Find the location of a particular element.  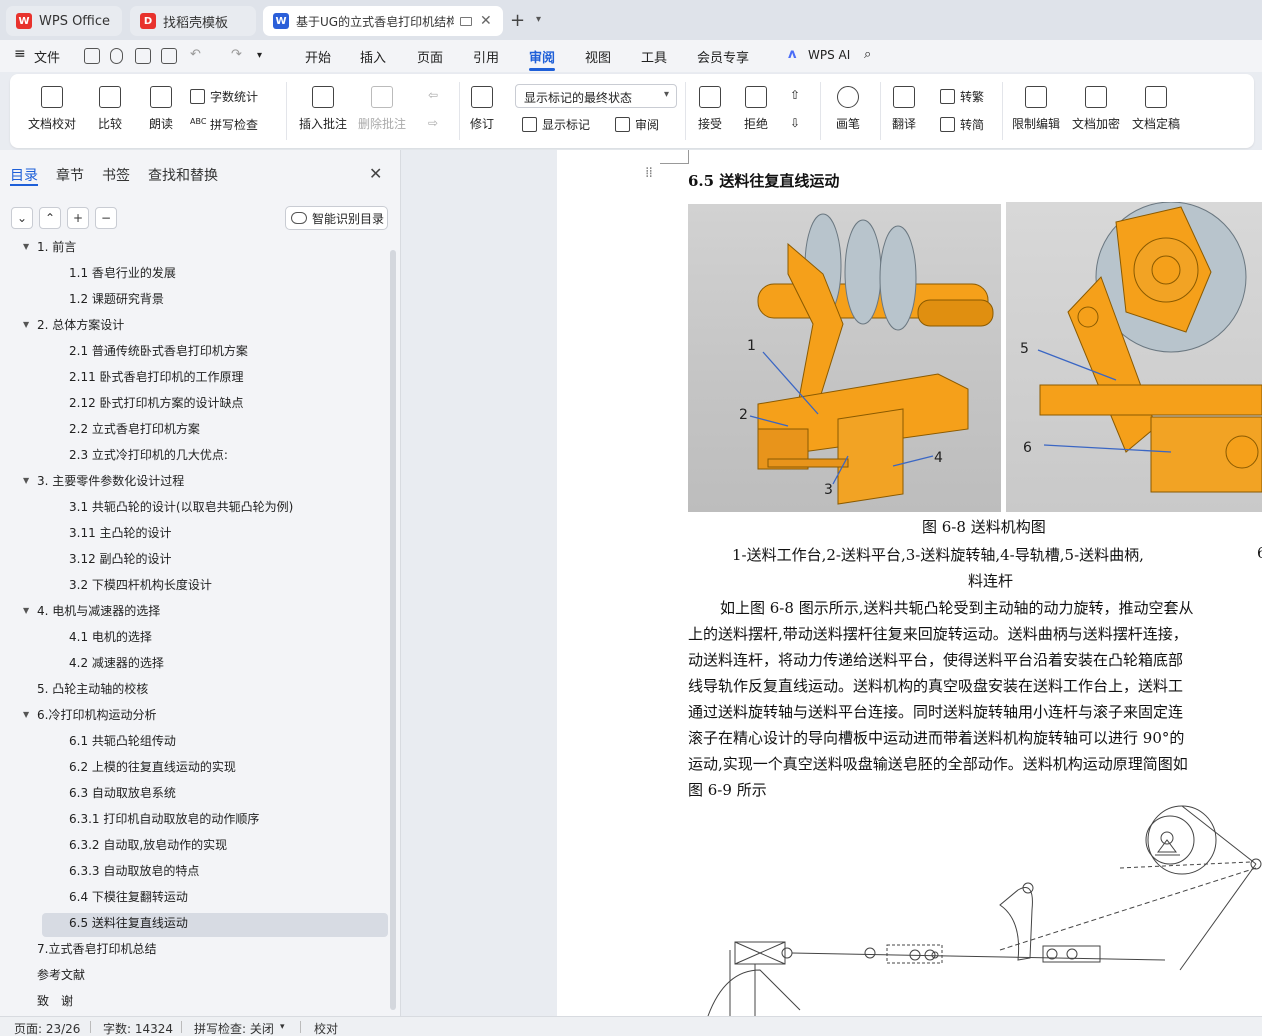

toc-item: ▼ 4. 电机与减速器的选择 is located at coordinates (91, 610).